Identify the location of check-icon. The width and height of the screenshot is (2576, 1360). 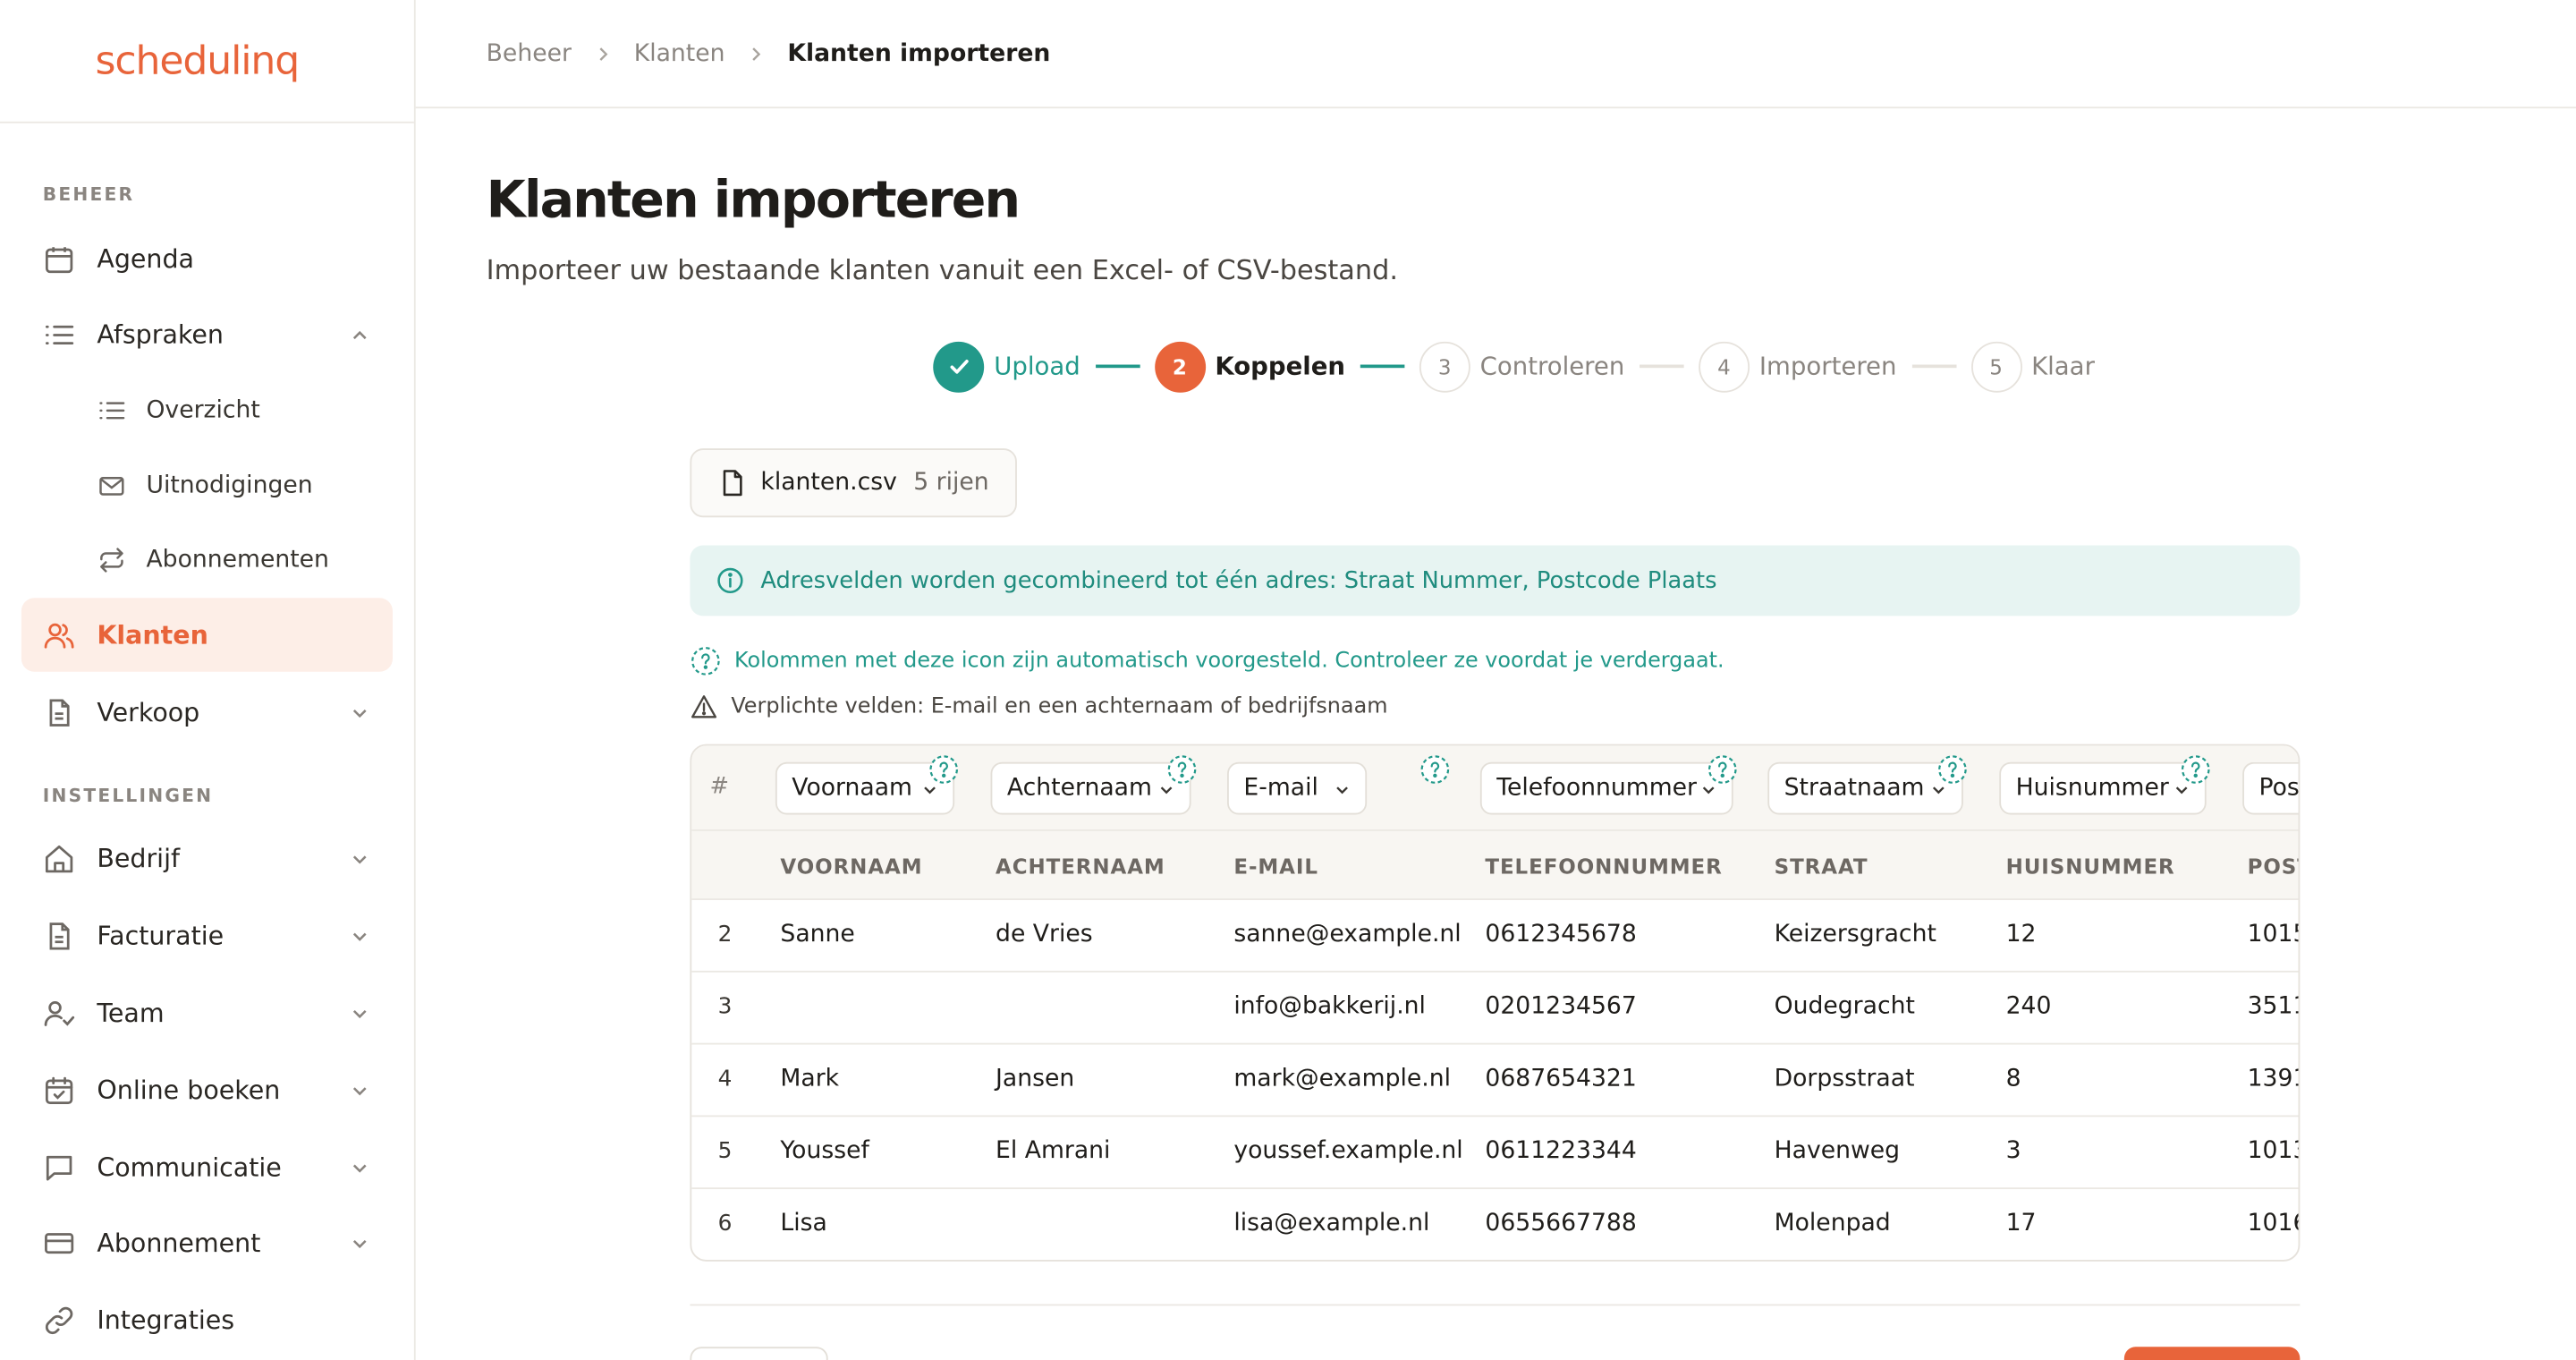
(958, 367).